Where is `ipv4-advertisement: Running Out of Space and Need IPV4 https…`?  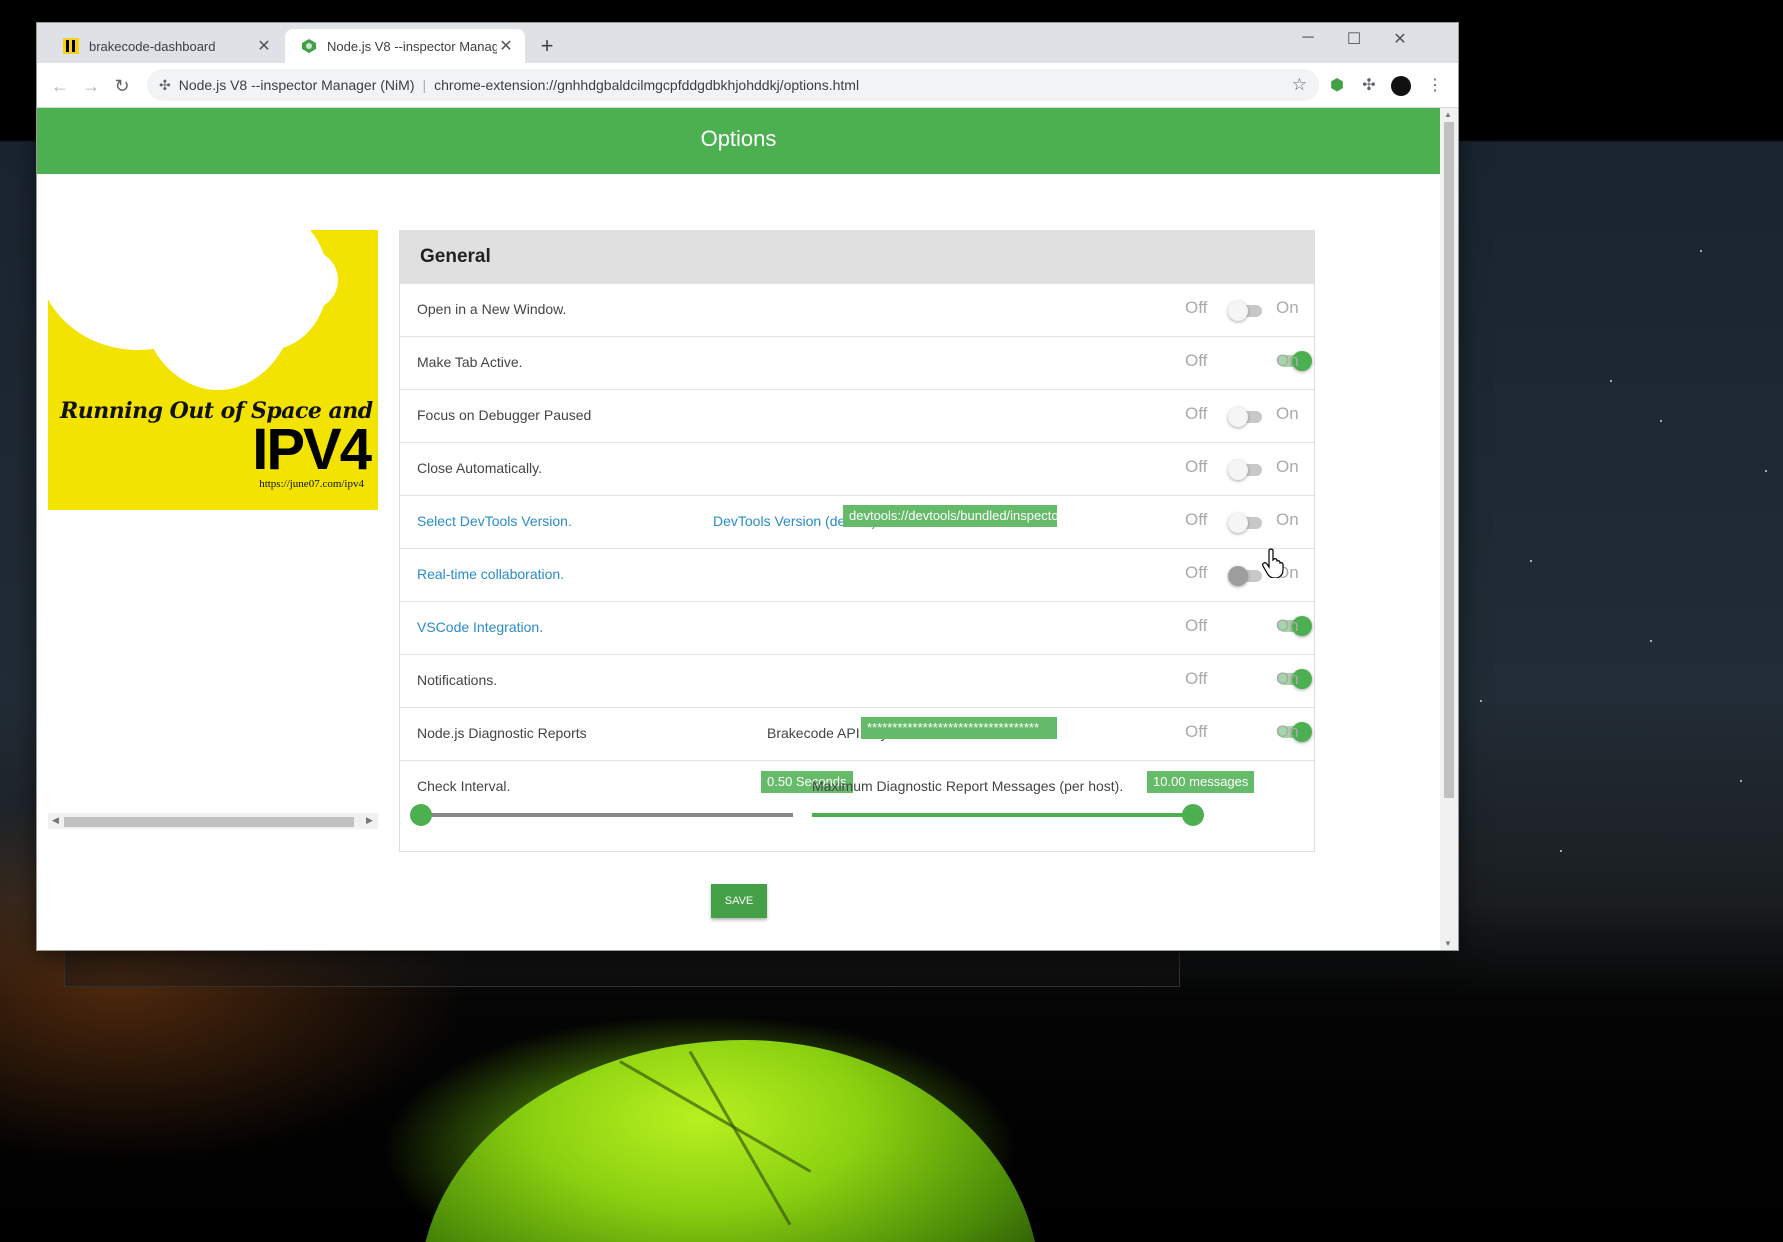 ipv4-advertisement: Running Out of Space and Need IPV4 https… is located at coordinates (213, 370).